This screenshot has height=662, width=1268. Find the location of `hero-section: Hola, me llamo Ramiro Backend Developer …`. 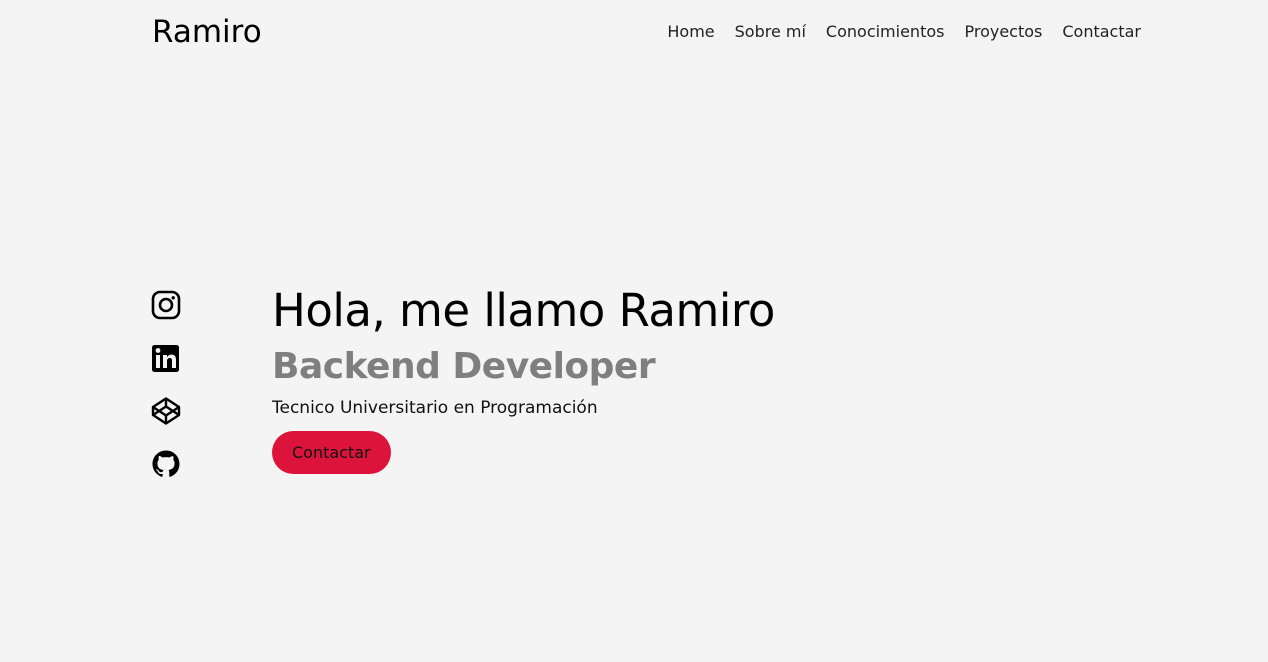

hero-section: Hola, me llamo Ramiro Backend Developer … is located at coordinates (523, 378).